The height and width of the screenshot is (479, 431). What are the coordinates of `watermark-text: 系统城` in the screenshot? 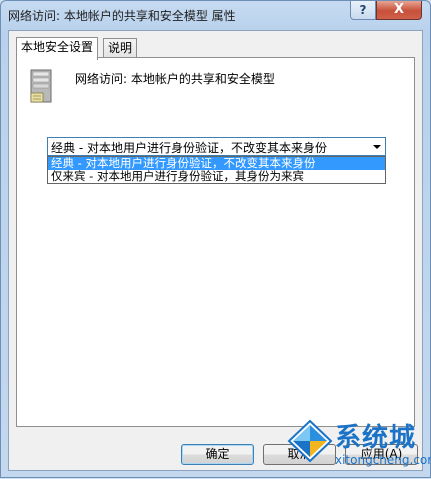 It's located at (376, 438).